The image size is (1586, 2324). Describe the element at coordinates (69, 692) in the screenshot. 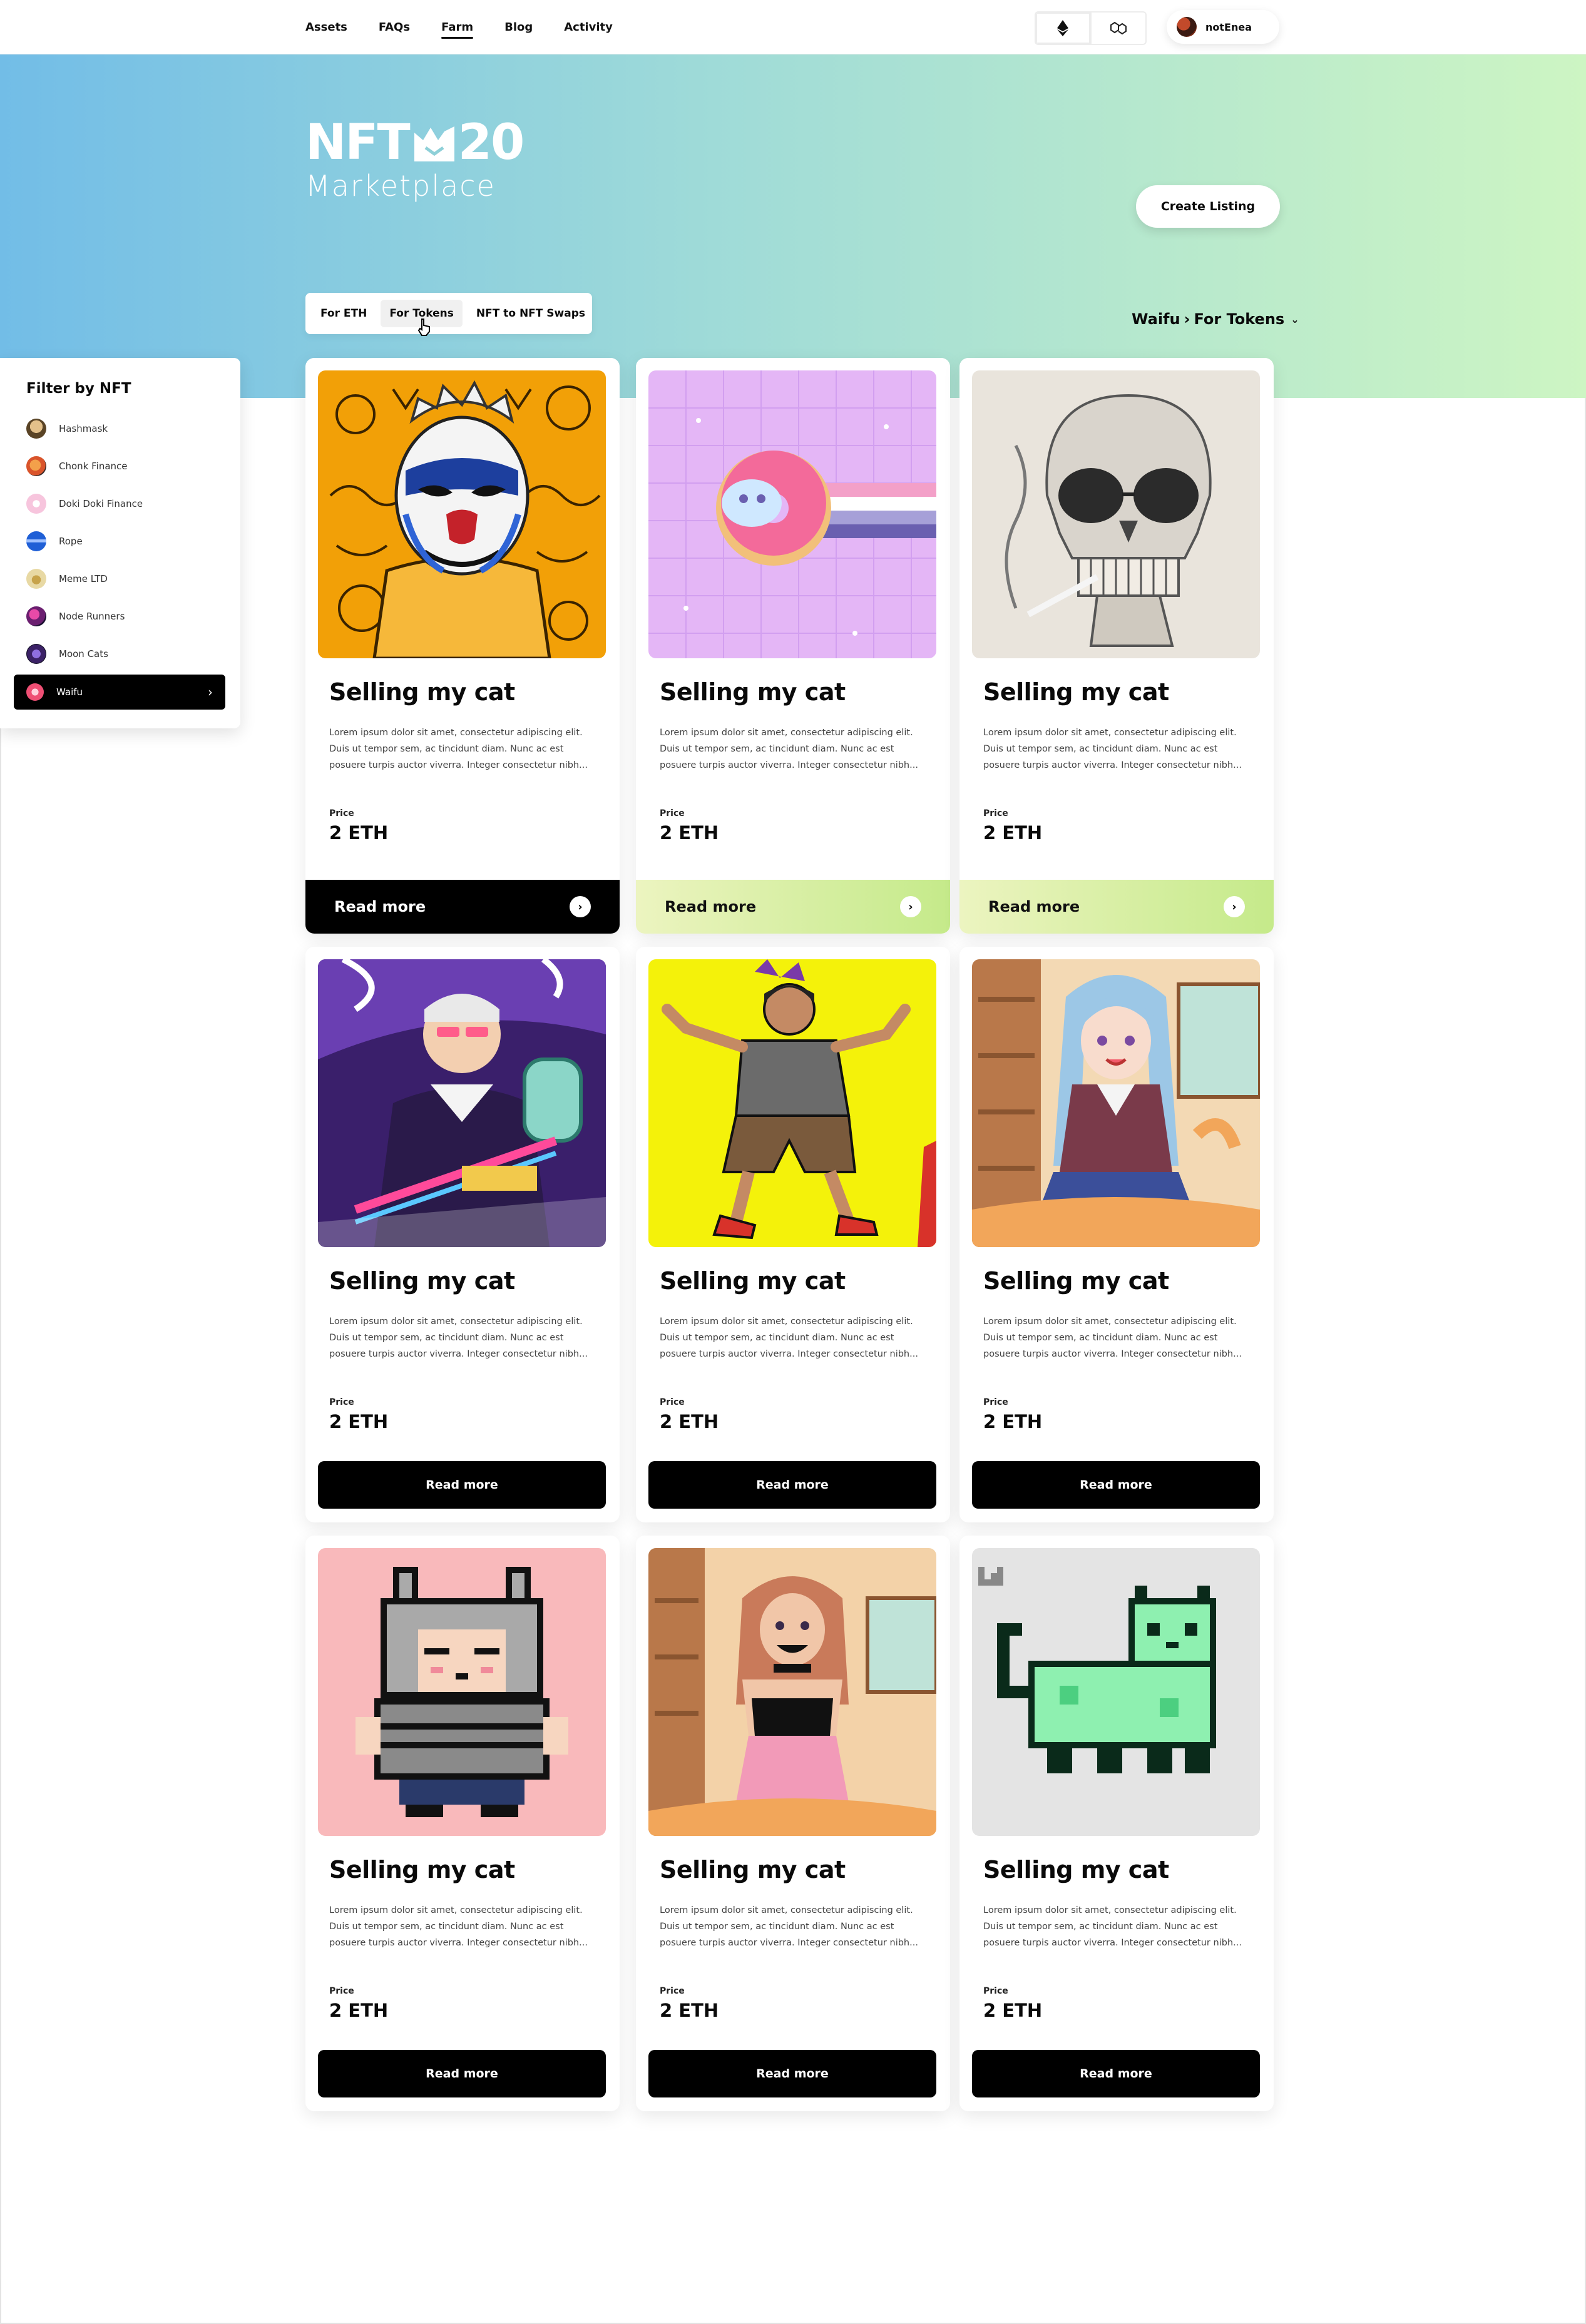

I see `filter-item-label: Waifu` at that location.